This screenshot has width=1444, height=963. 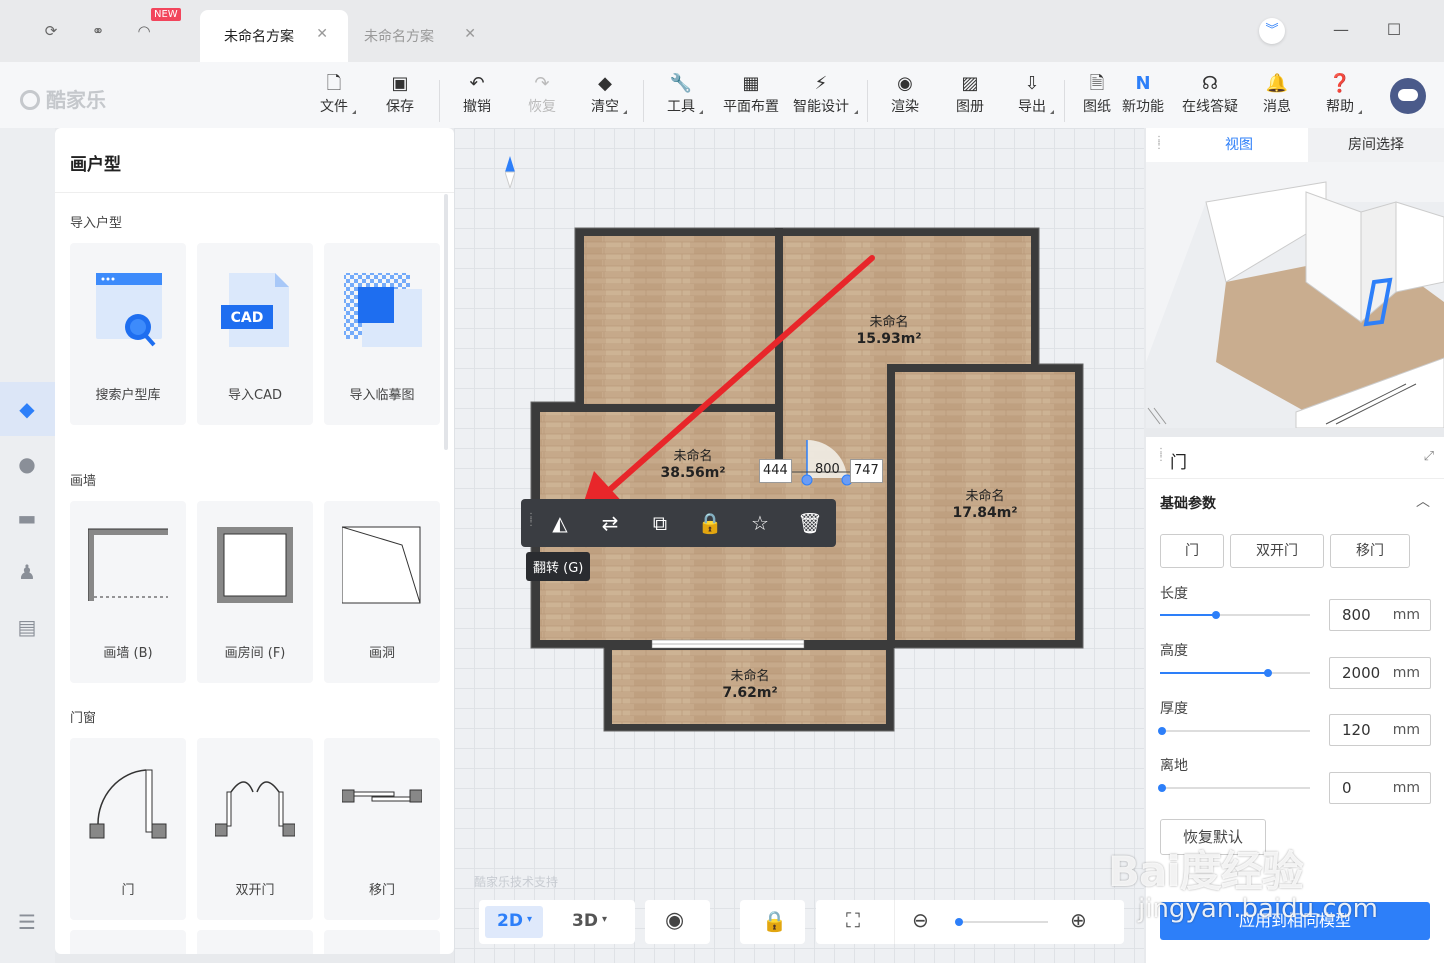 What do you see at coordinates (610, 523) in the screenshot?
I see `swap-icon: ⇄` at bounding box center [610, 523].